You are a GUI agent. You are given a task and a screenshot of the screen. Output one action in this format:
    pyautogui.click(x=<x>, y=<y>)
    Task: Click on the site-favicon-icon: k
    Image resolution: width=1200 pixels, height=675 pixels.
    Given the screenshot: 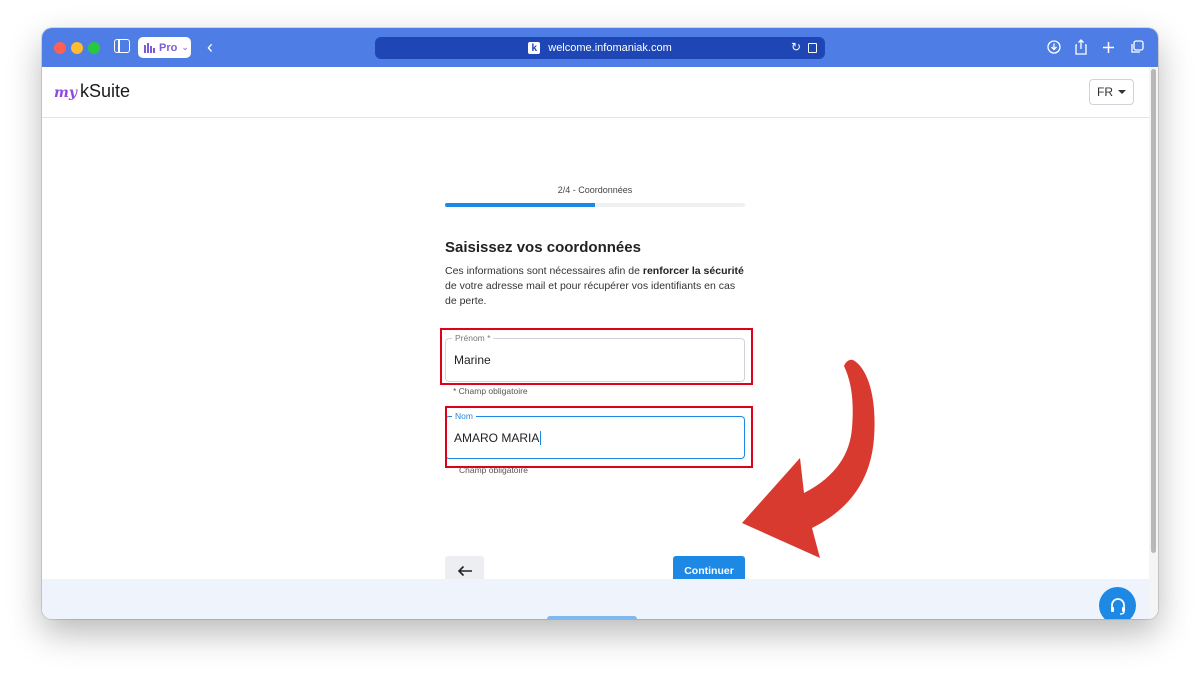 What is the action you would take?
    pyautogui.click(x=534, y=48)
    